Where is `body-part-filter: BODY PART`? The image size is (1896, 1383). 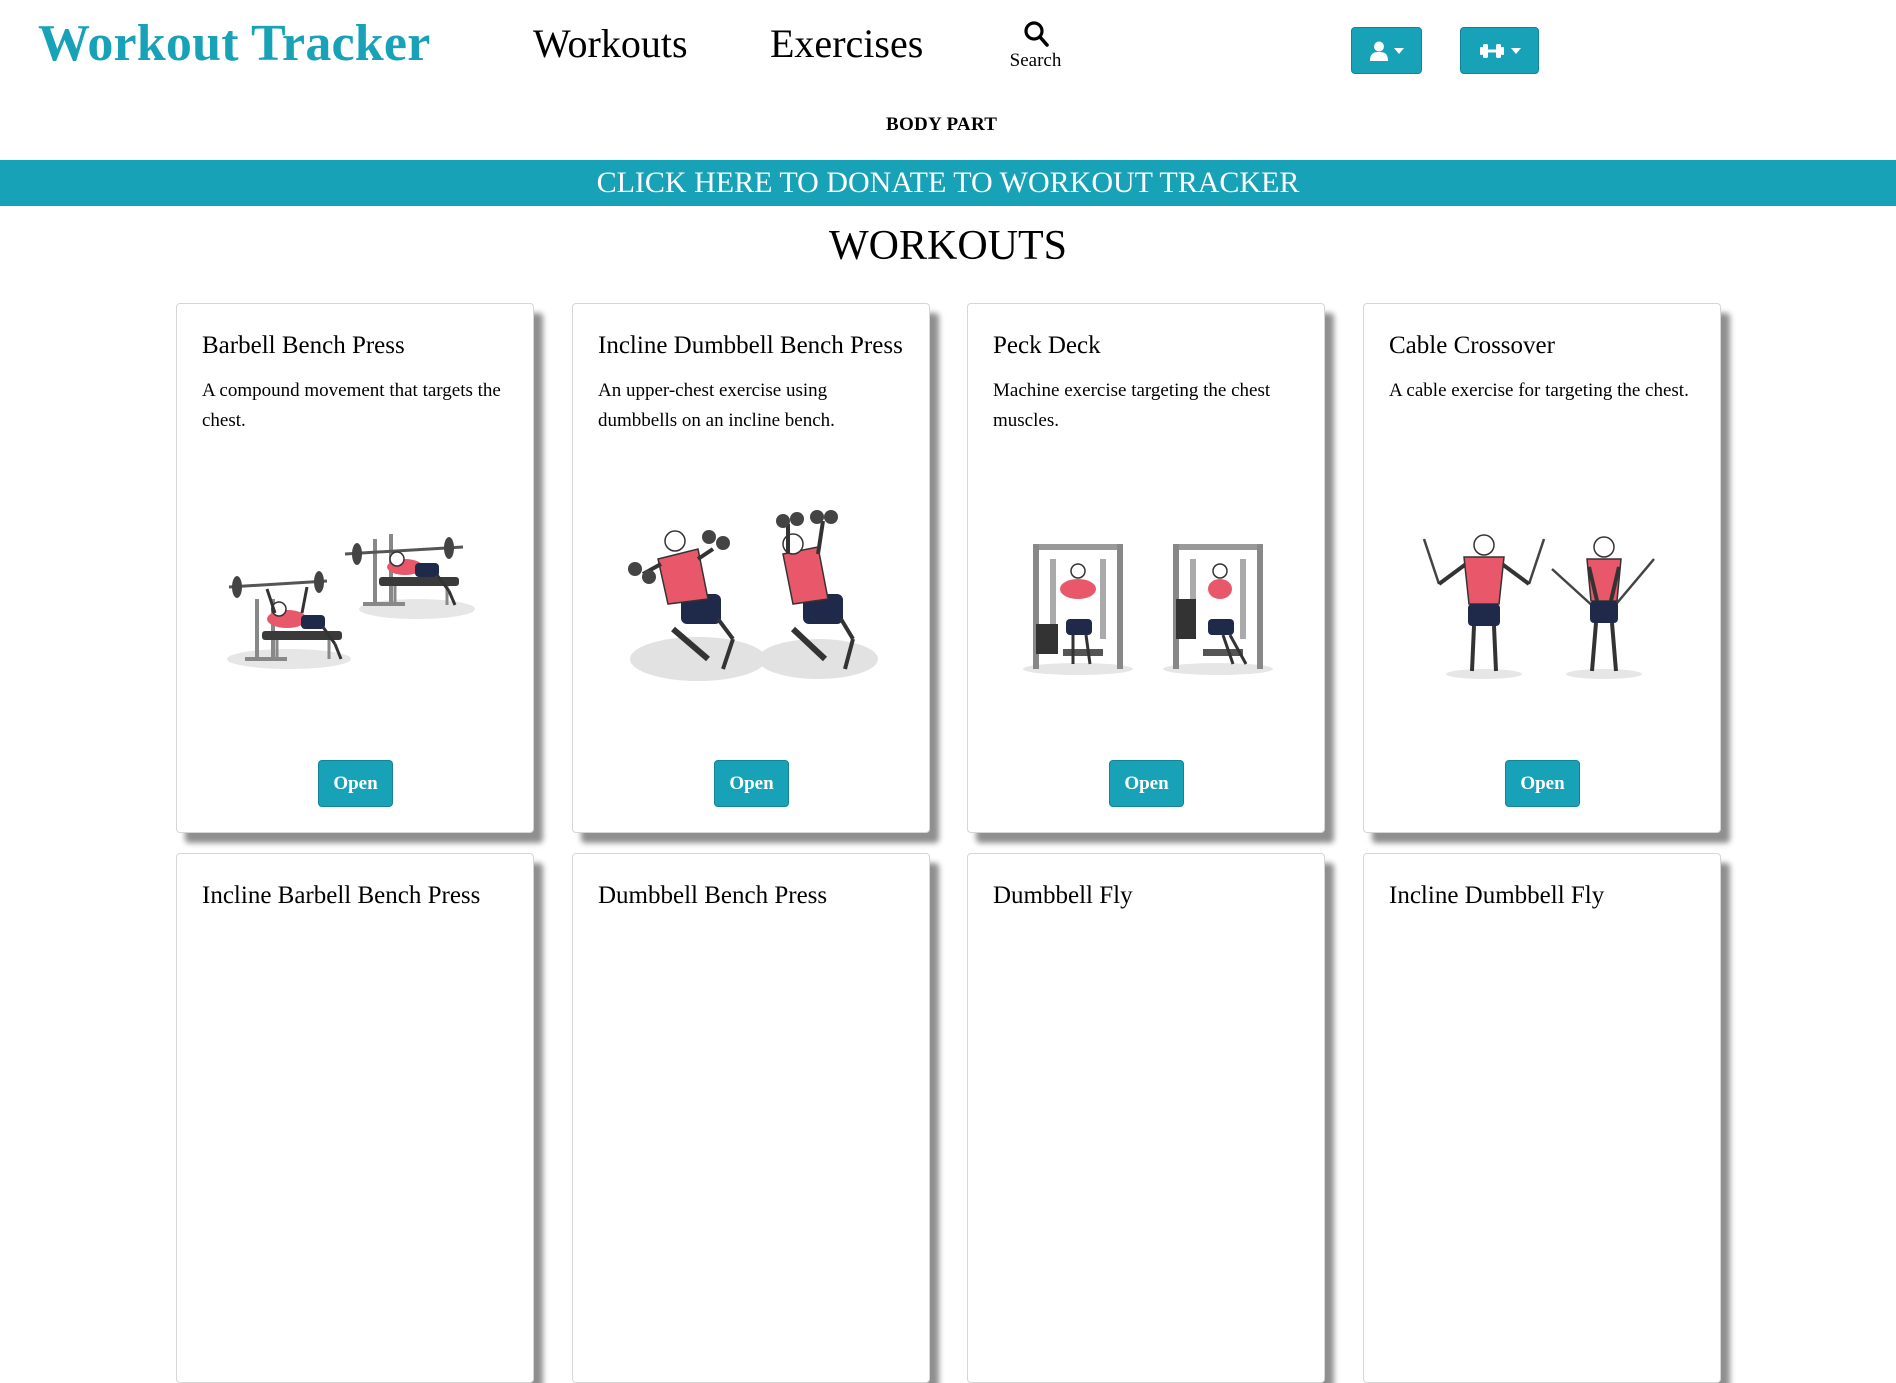 body-part-filter: BODY PART is located at coordinates (941, 125).